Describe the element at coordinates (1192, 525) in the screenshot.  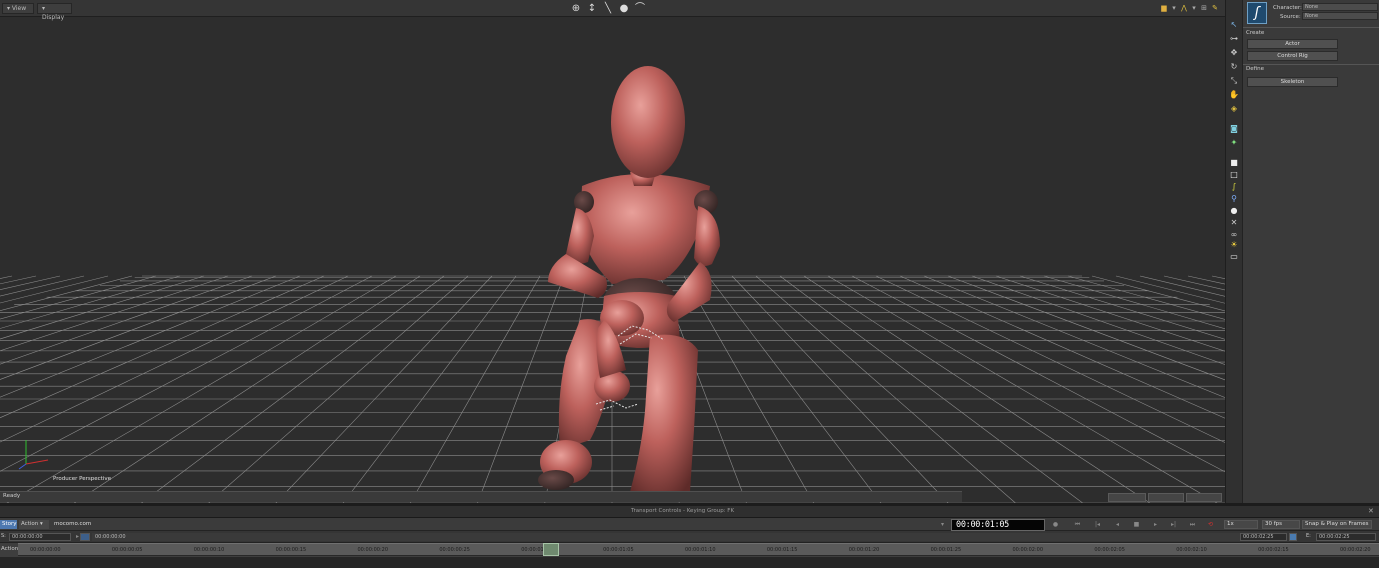
I see `go-end-icon: ⏭` at that location.